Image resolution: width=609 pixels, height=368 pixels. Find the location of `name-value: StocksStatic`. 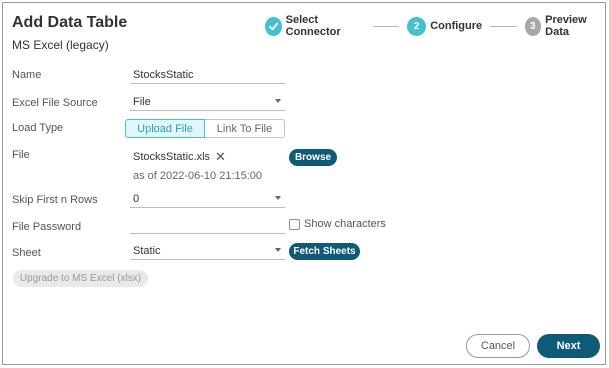

name-value: StocksStatic is located at coordinates (163, 75).